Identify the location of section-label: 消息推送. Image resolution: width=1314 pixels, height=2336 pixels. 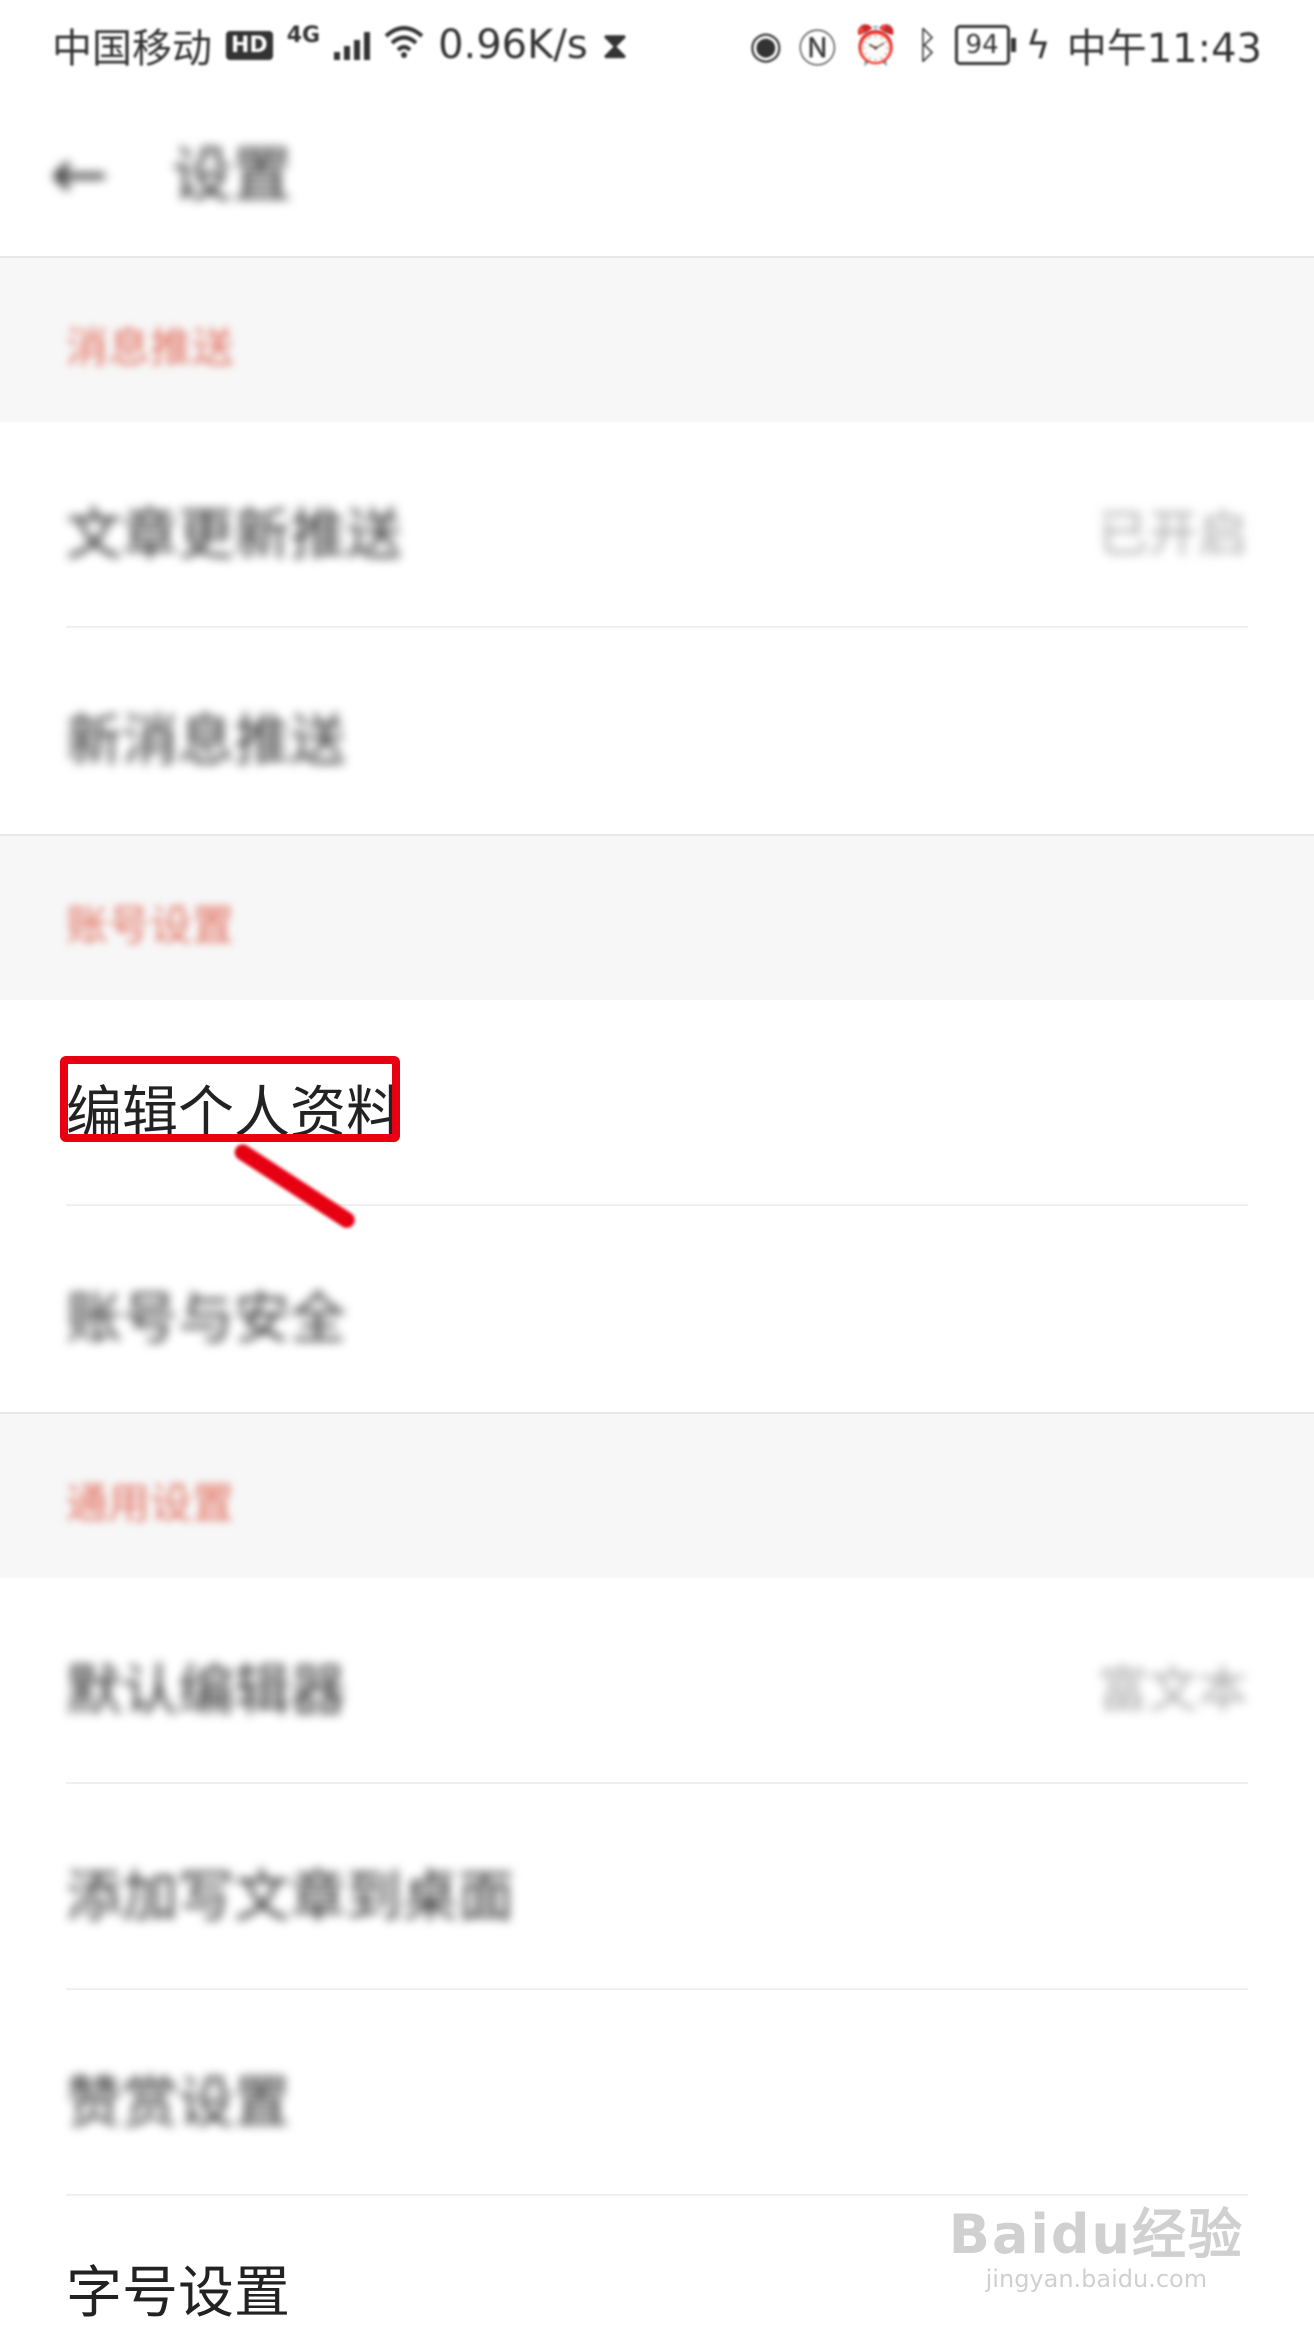
(150, 347).